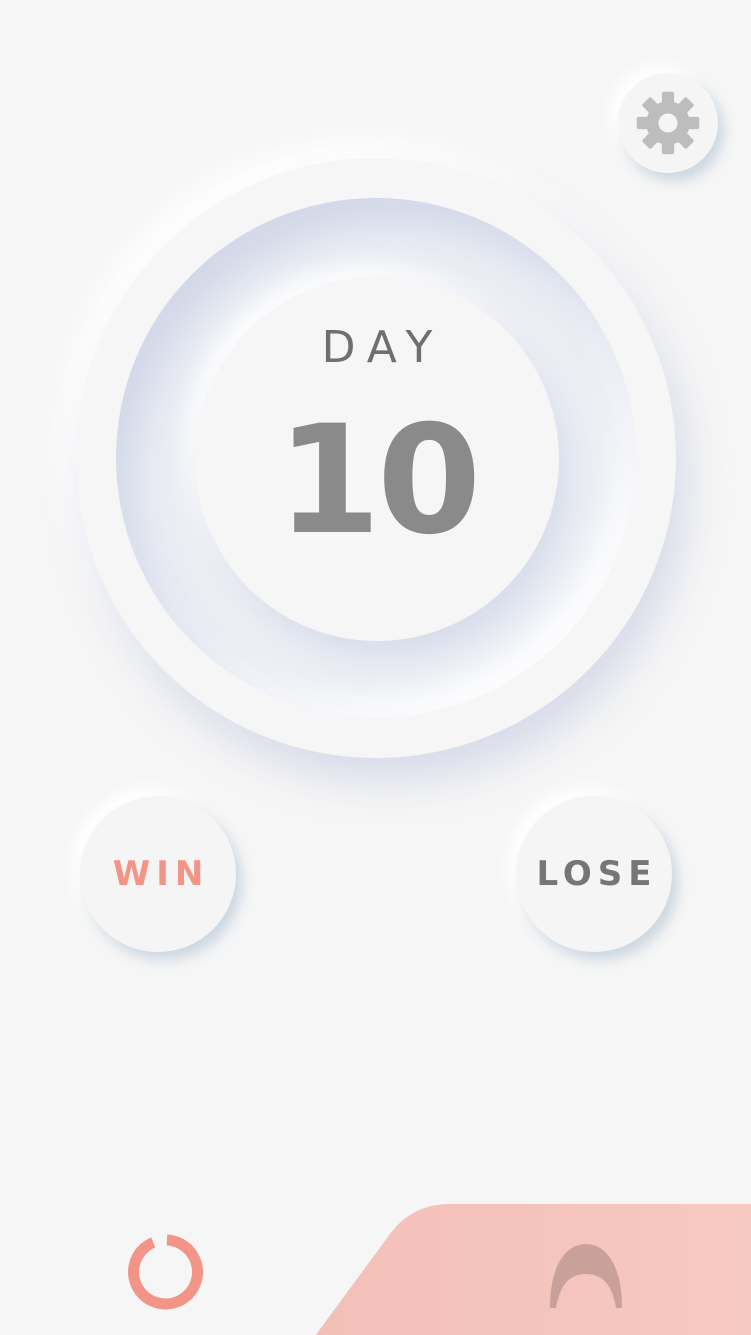  I want to click on arch-icon, so click(586, 1276).